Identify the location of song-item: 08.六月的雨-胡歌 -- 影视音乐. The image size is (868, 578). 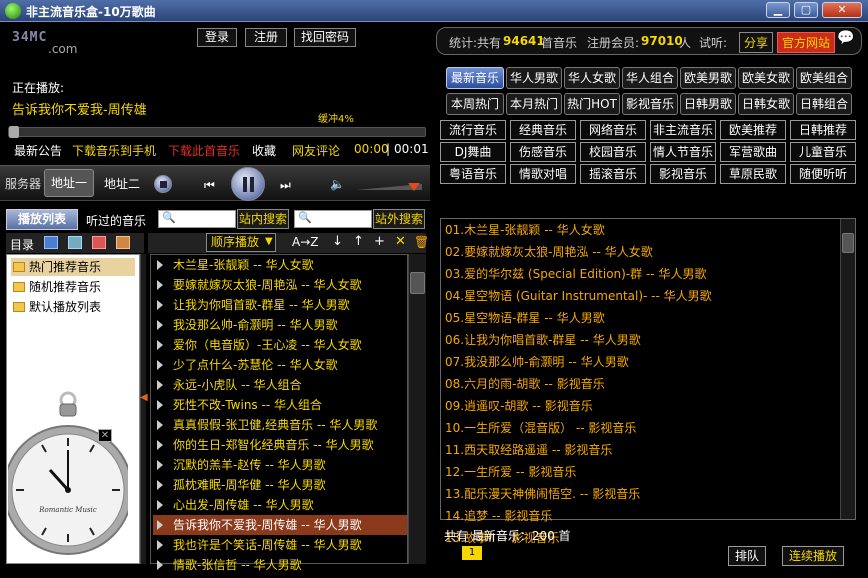
(525, 384).